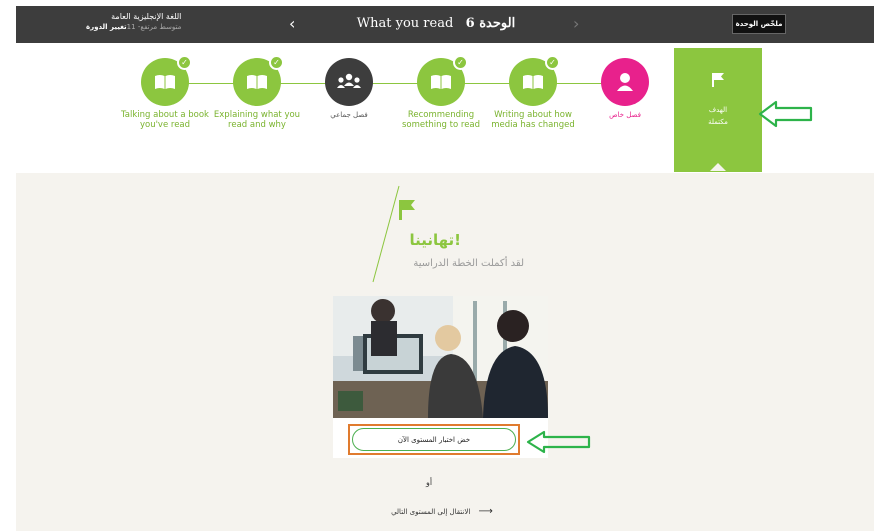  What do you see at coordinates (349, 115) in the screenshot?
I see `step-label: فصل جماعي` at bounding box center [349, 115].